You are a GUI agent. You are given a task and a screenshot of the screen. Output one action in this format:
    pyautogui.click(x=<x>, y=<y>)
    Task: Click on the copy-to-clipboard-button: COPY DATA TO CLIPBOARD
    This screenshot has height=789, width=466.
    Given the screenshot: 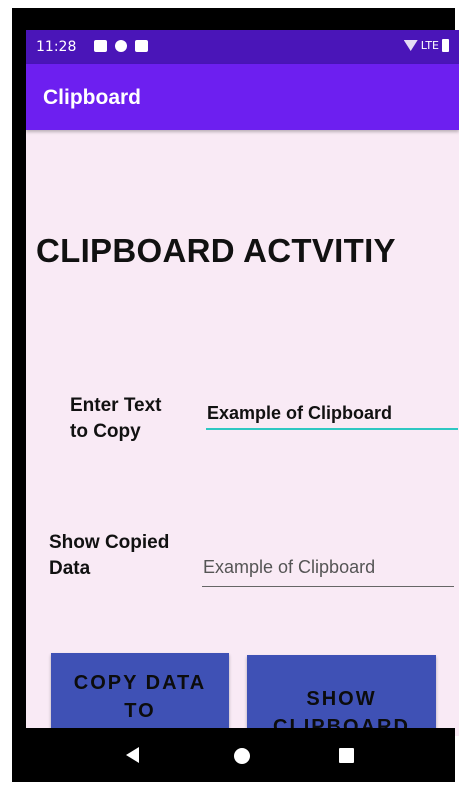 What is the action you would take?
    pyautogui.click(x=140, y=694)
    